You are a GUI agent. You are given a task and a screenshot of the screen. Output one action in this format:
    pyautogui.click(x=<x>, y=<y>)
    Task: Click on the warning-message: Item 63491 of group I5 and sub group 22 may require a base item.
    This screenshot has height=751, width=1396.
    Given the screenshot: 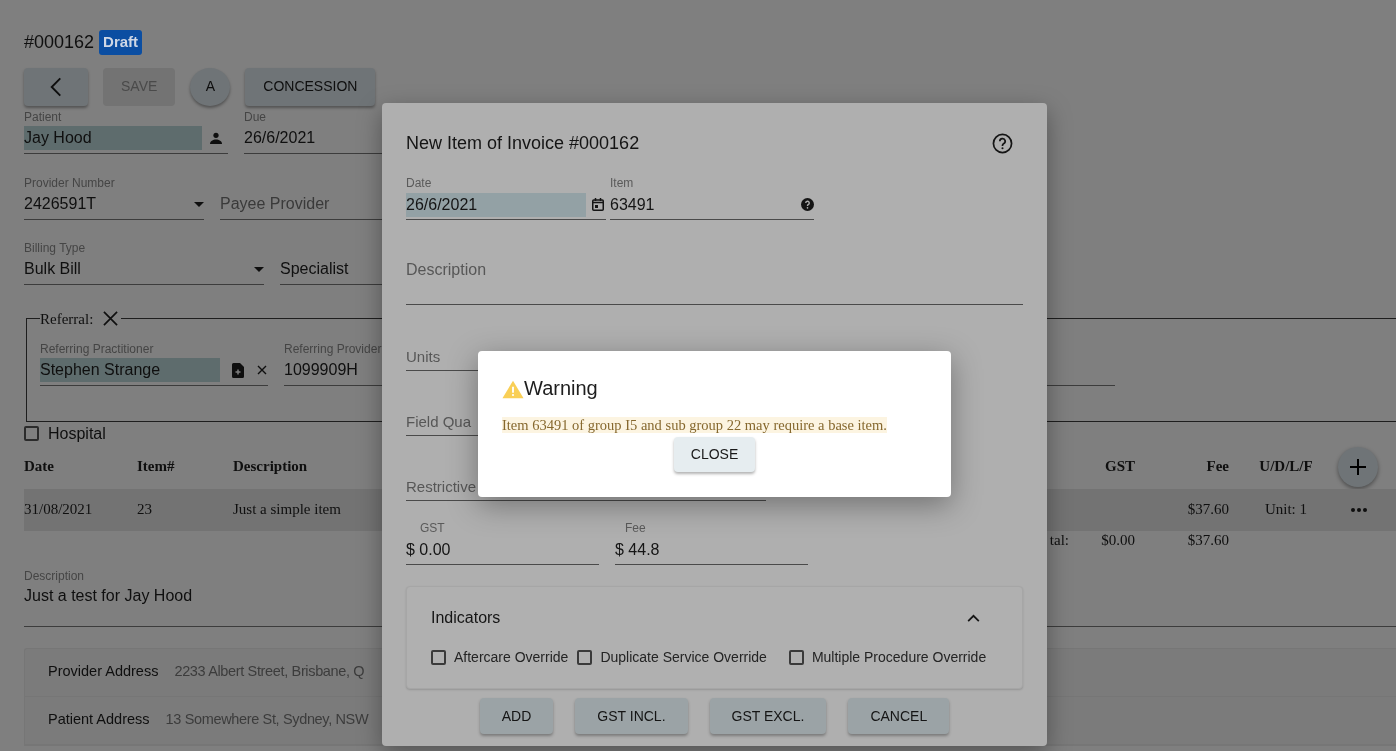 What is the action you would take?
    pyautogui.click(x=694, y=425)
    